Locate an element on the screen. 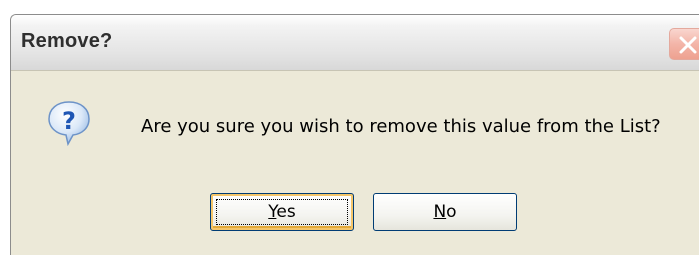  no-button: No is located at coordinates (445, 212).